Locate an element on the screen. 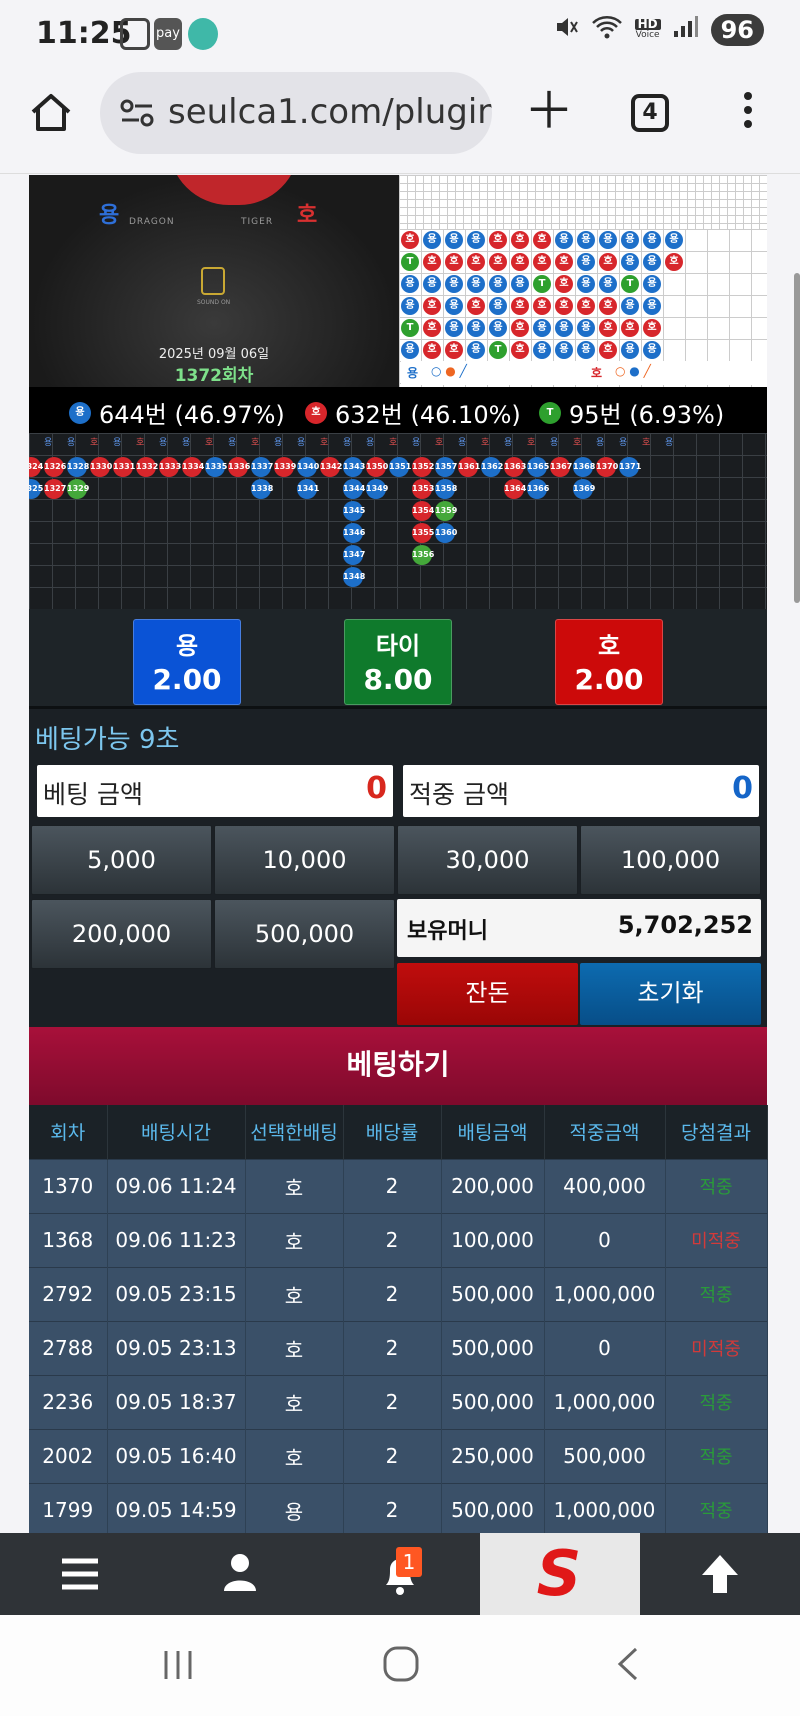 This screenshot has width=800, height=1716. bet-amount-value: 0 is located at coordinates (376, 788).